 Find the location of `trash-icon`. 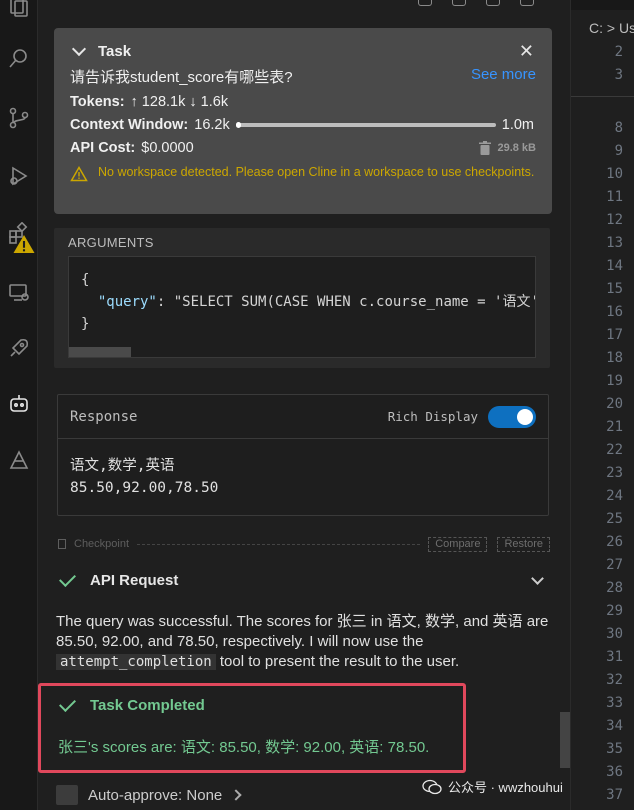

trash-icon is located at coordinates (485, 148).